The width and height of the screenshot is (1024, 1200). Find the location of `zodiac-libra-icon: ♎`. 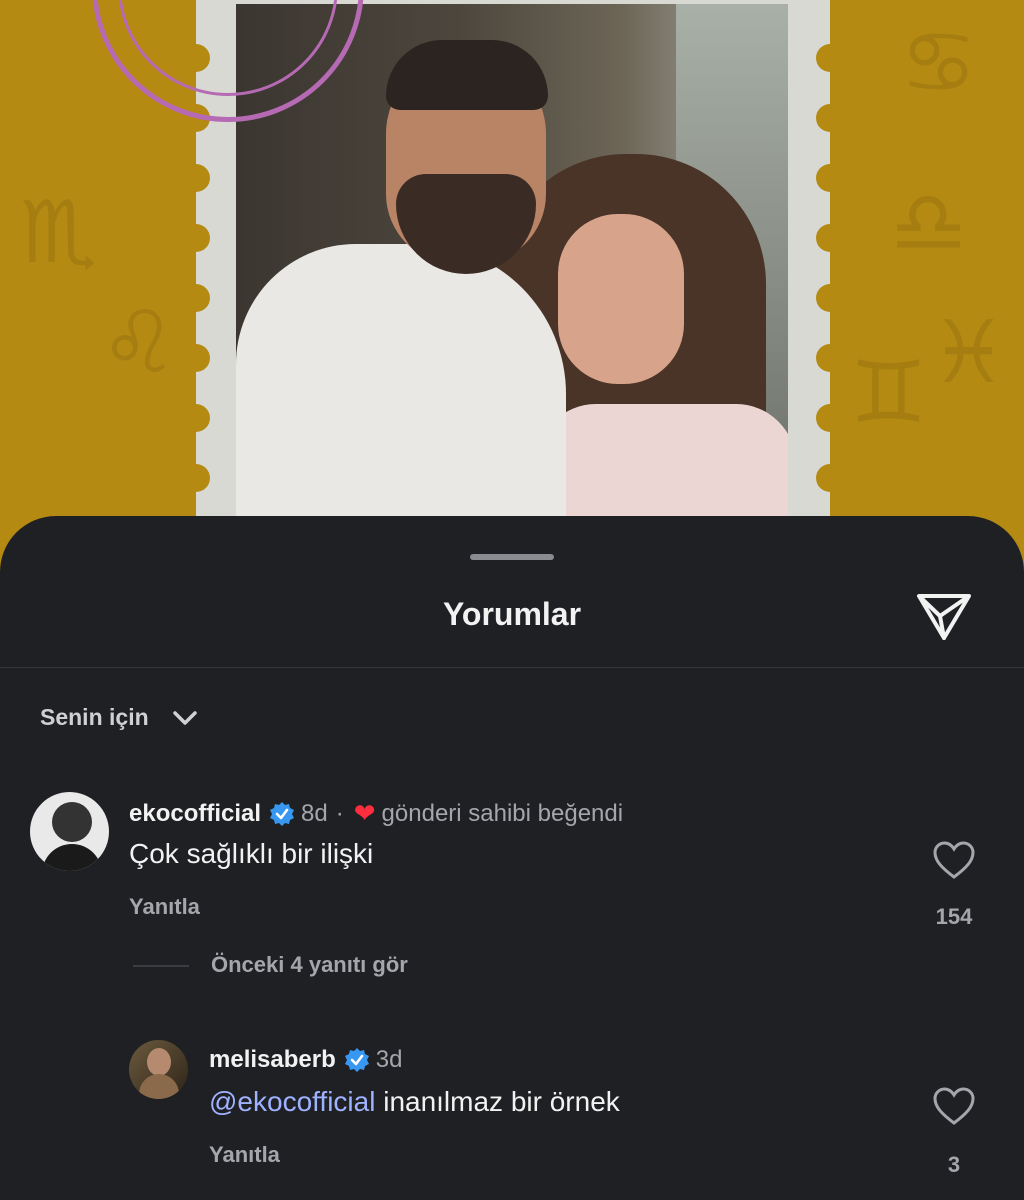

zodiac-libra-icon: ♎ is located at coordinates (929, 223).